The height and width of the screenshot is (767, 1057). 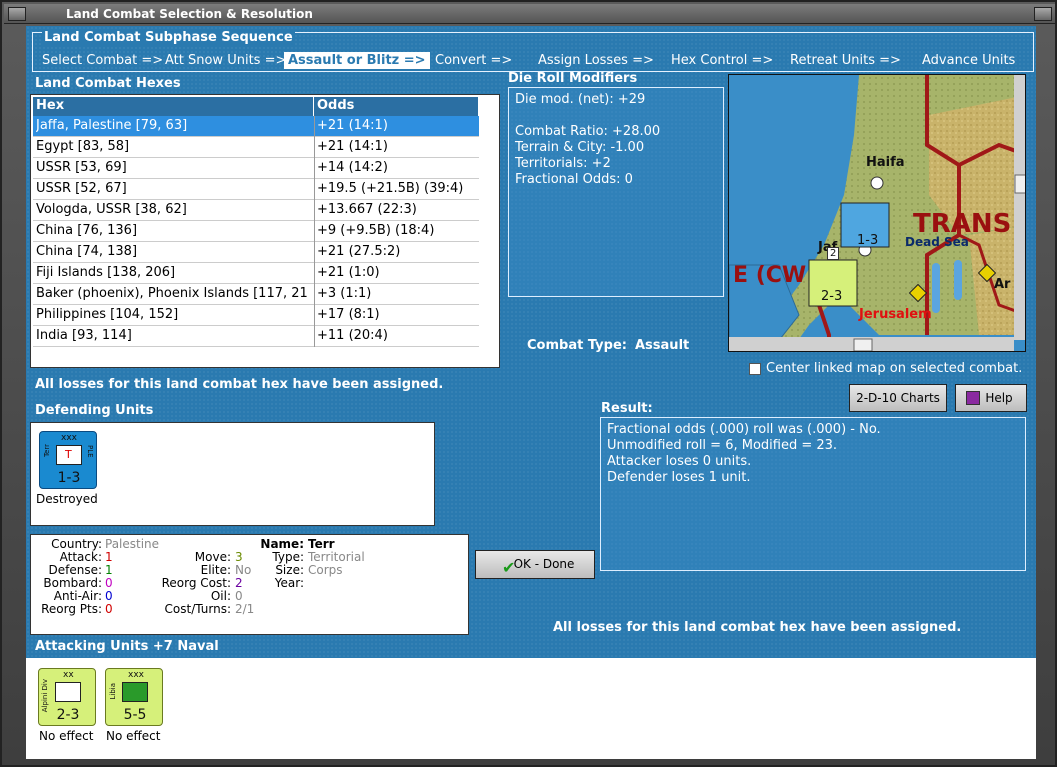 What do you see at coordinates (573, 78) in the screenshot?
I see `modifiers-title: Die Roll Modifiers` at bounding box center [573, 78].